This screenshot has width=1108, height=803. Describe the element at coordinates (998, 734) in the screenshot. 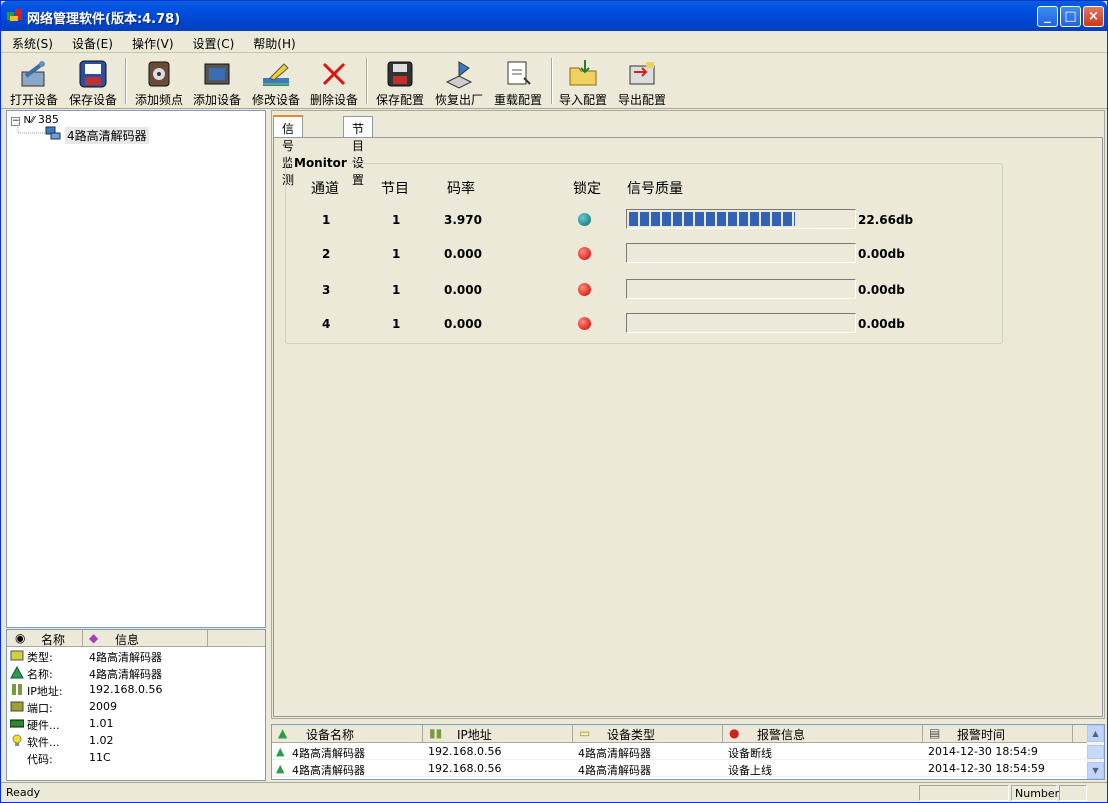

I see `alarm-col-time: ▤ 报警时间` at that location.